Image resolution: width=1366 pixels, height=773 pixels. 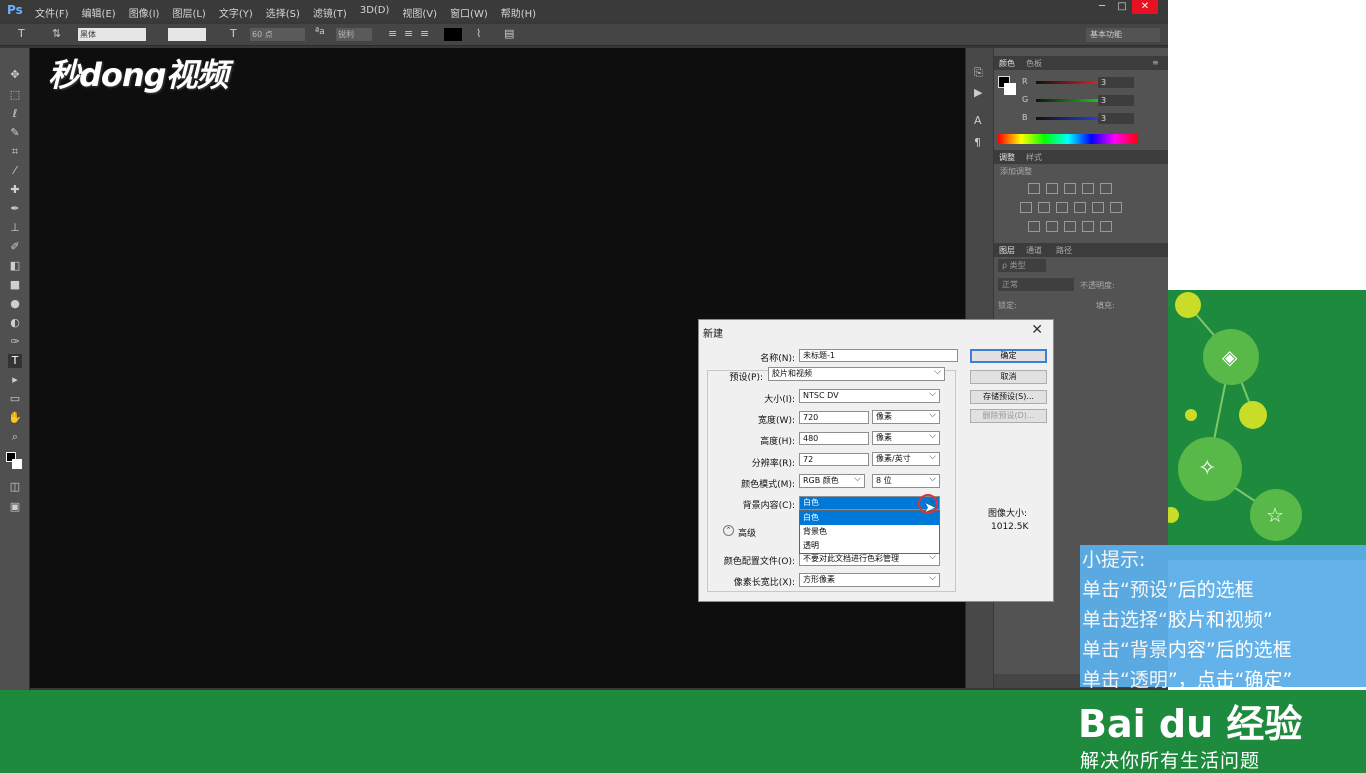 What do you see at coordinates (1007, 63) in the screenshot?
I see `tab-color: 颜色` at bounding box center [1007, 63].